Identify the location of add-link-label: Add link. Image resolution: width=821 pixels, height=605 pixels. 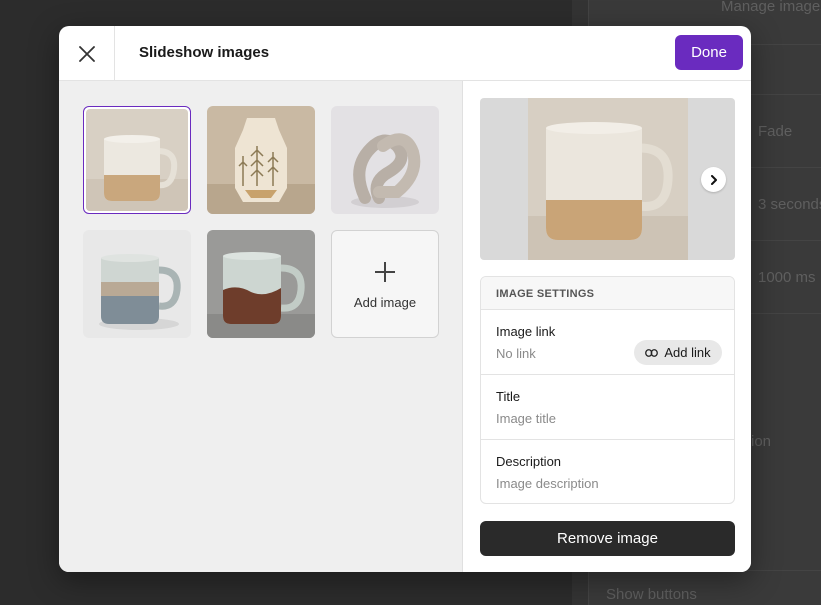
(687, 352).